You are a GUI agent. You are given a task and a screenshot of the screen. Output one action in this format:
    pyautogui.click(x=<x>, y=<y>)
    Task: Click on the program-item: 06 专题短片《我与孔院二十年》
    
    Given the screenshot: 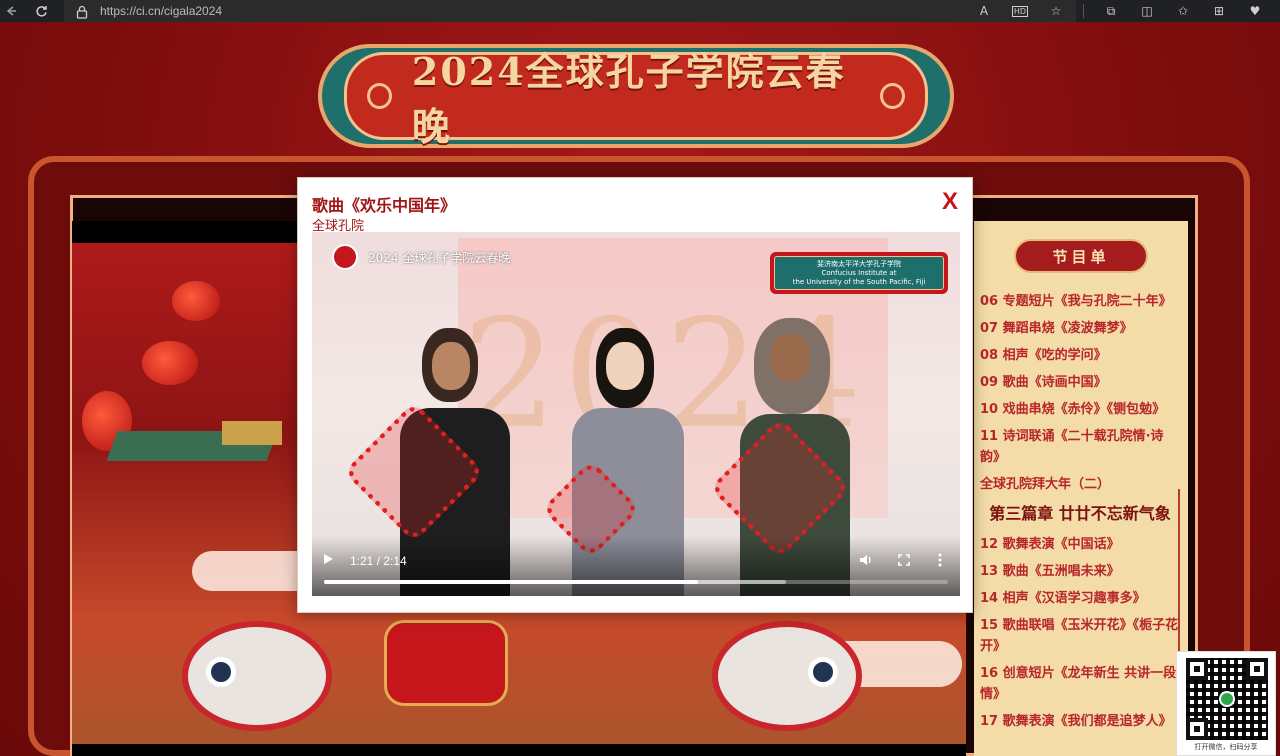 What is the action you would take?
    pyautogui.click(x=1080, y=301)
    